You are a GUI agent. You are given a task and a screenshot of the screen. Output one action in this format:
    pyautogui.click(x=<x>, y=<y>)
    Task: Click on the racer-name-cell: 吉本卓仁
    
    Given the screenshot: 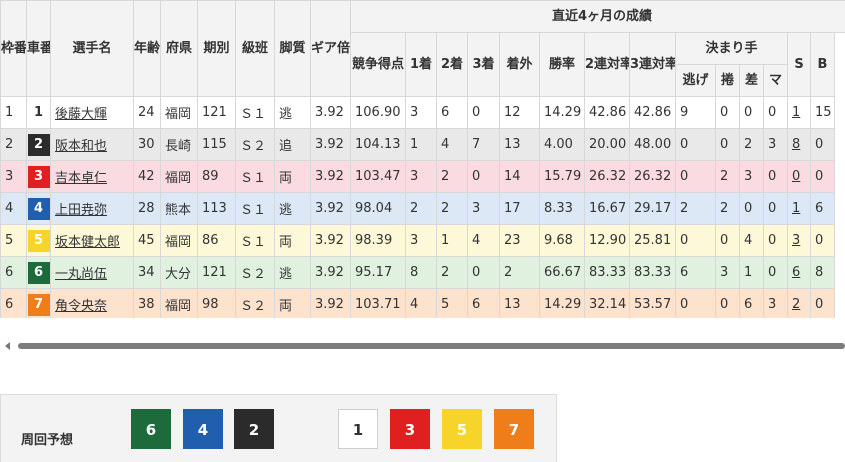 What is the action you would take?
    pyautogui.click(x=92, y=176)
    